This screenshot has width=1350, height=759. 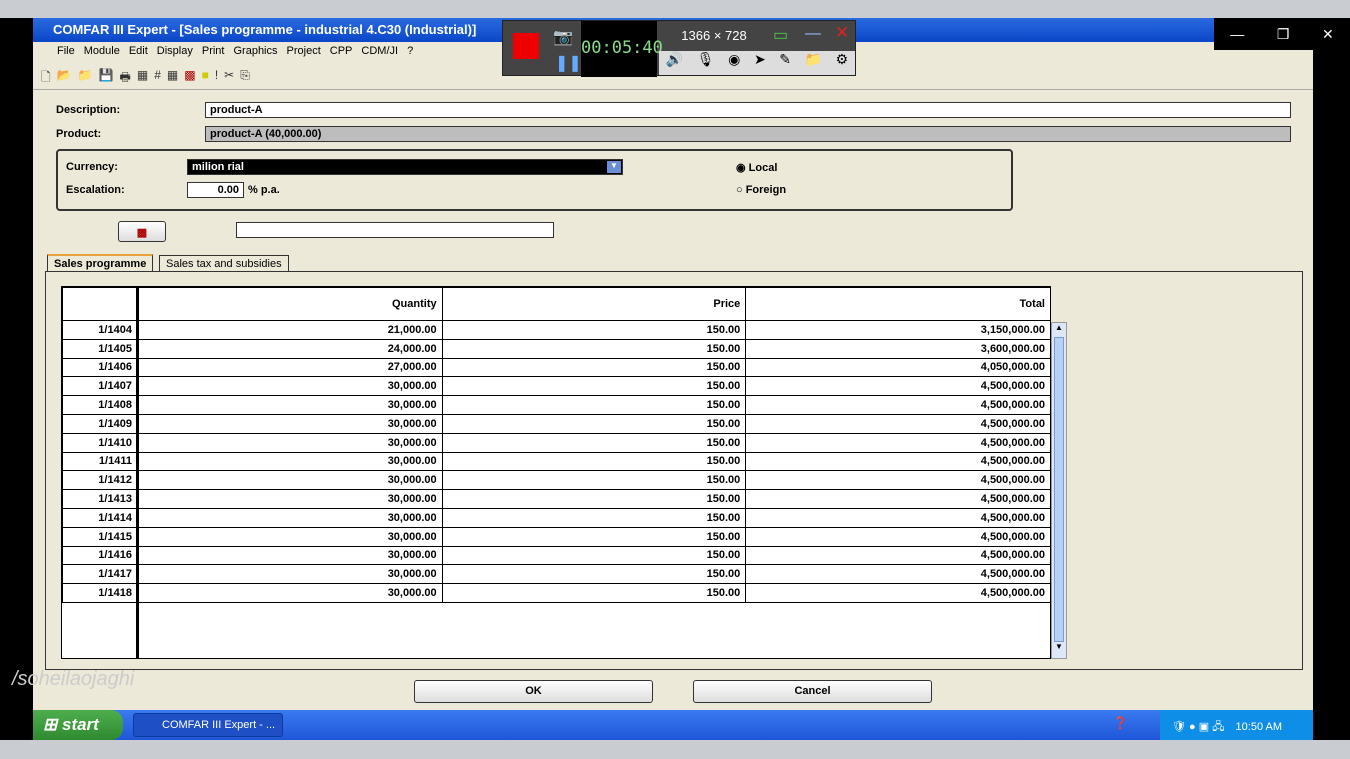 What do you see at coordinates (142, 78) in the screenshot?
I see `table-icon: ▦` at bounding box center [142, 78].